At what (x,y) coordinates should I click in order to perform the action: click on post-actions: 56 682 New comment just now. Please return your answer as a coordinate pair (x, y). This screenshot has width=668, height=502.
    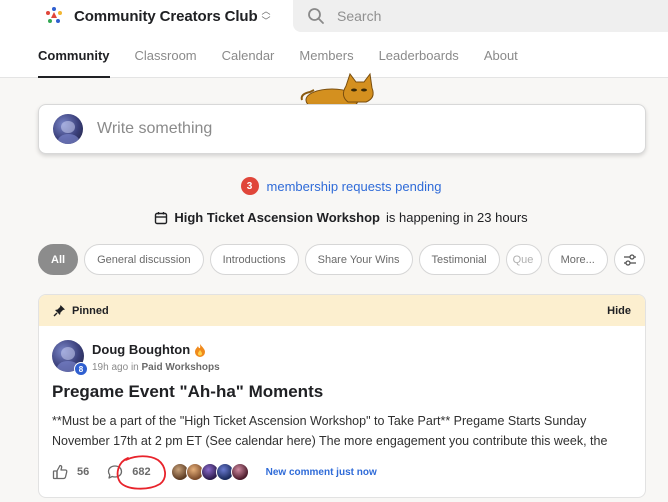
    Looking at the image, I should click on (214, 472).